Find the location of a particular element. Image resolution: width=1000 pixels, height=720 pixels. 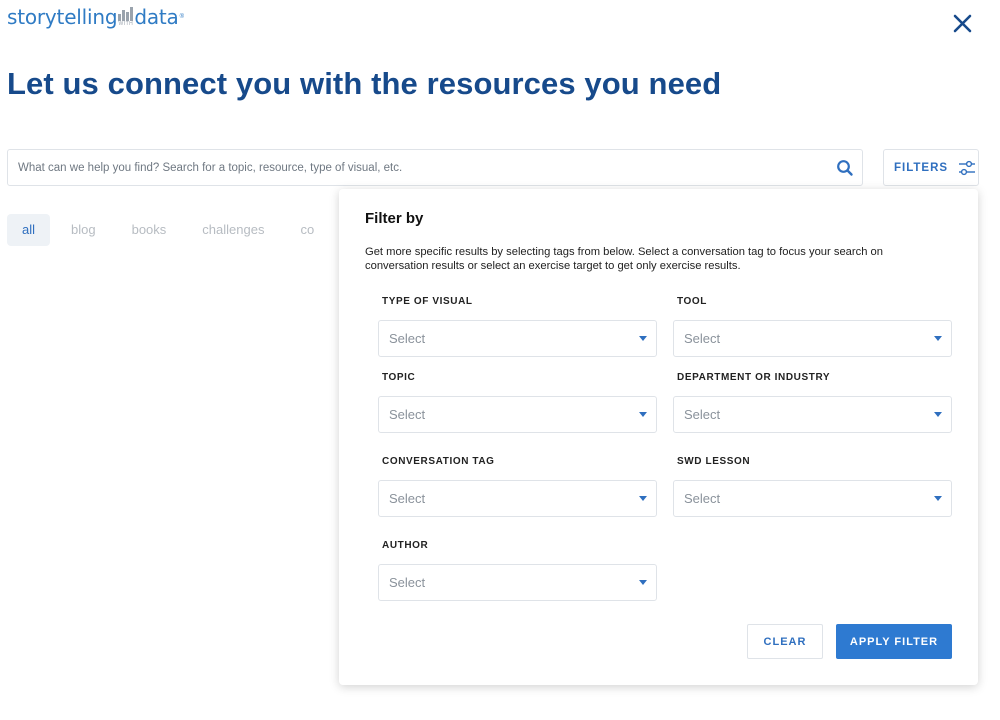

logo-word-storytelling: storytelling is located at coordinates (62, 17).